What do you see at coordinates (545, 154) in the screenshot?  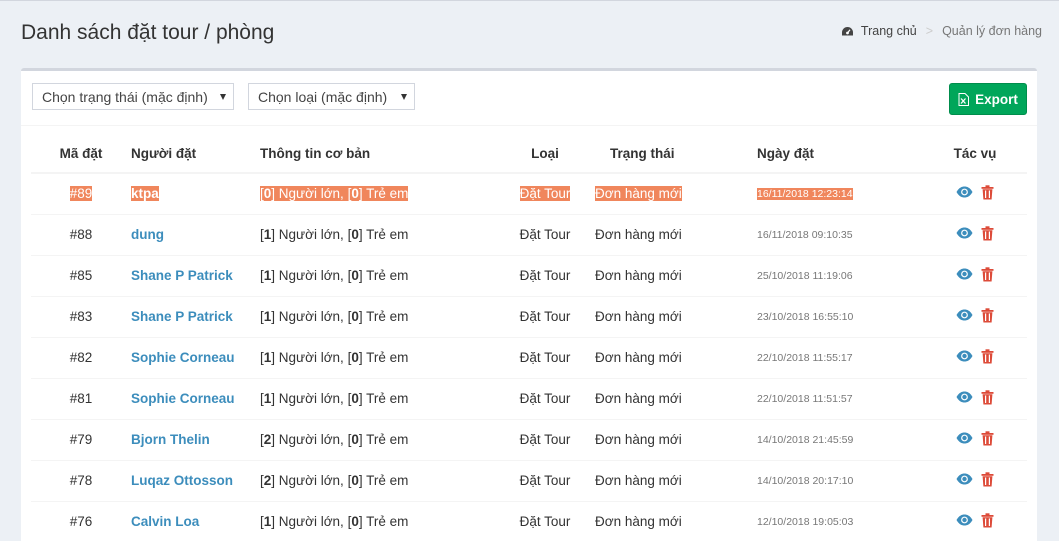 I see `column-header-type: Loại` at bounding box center [545, 154].